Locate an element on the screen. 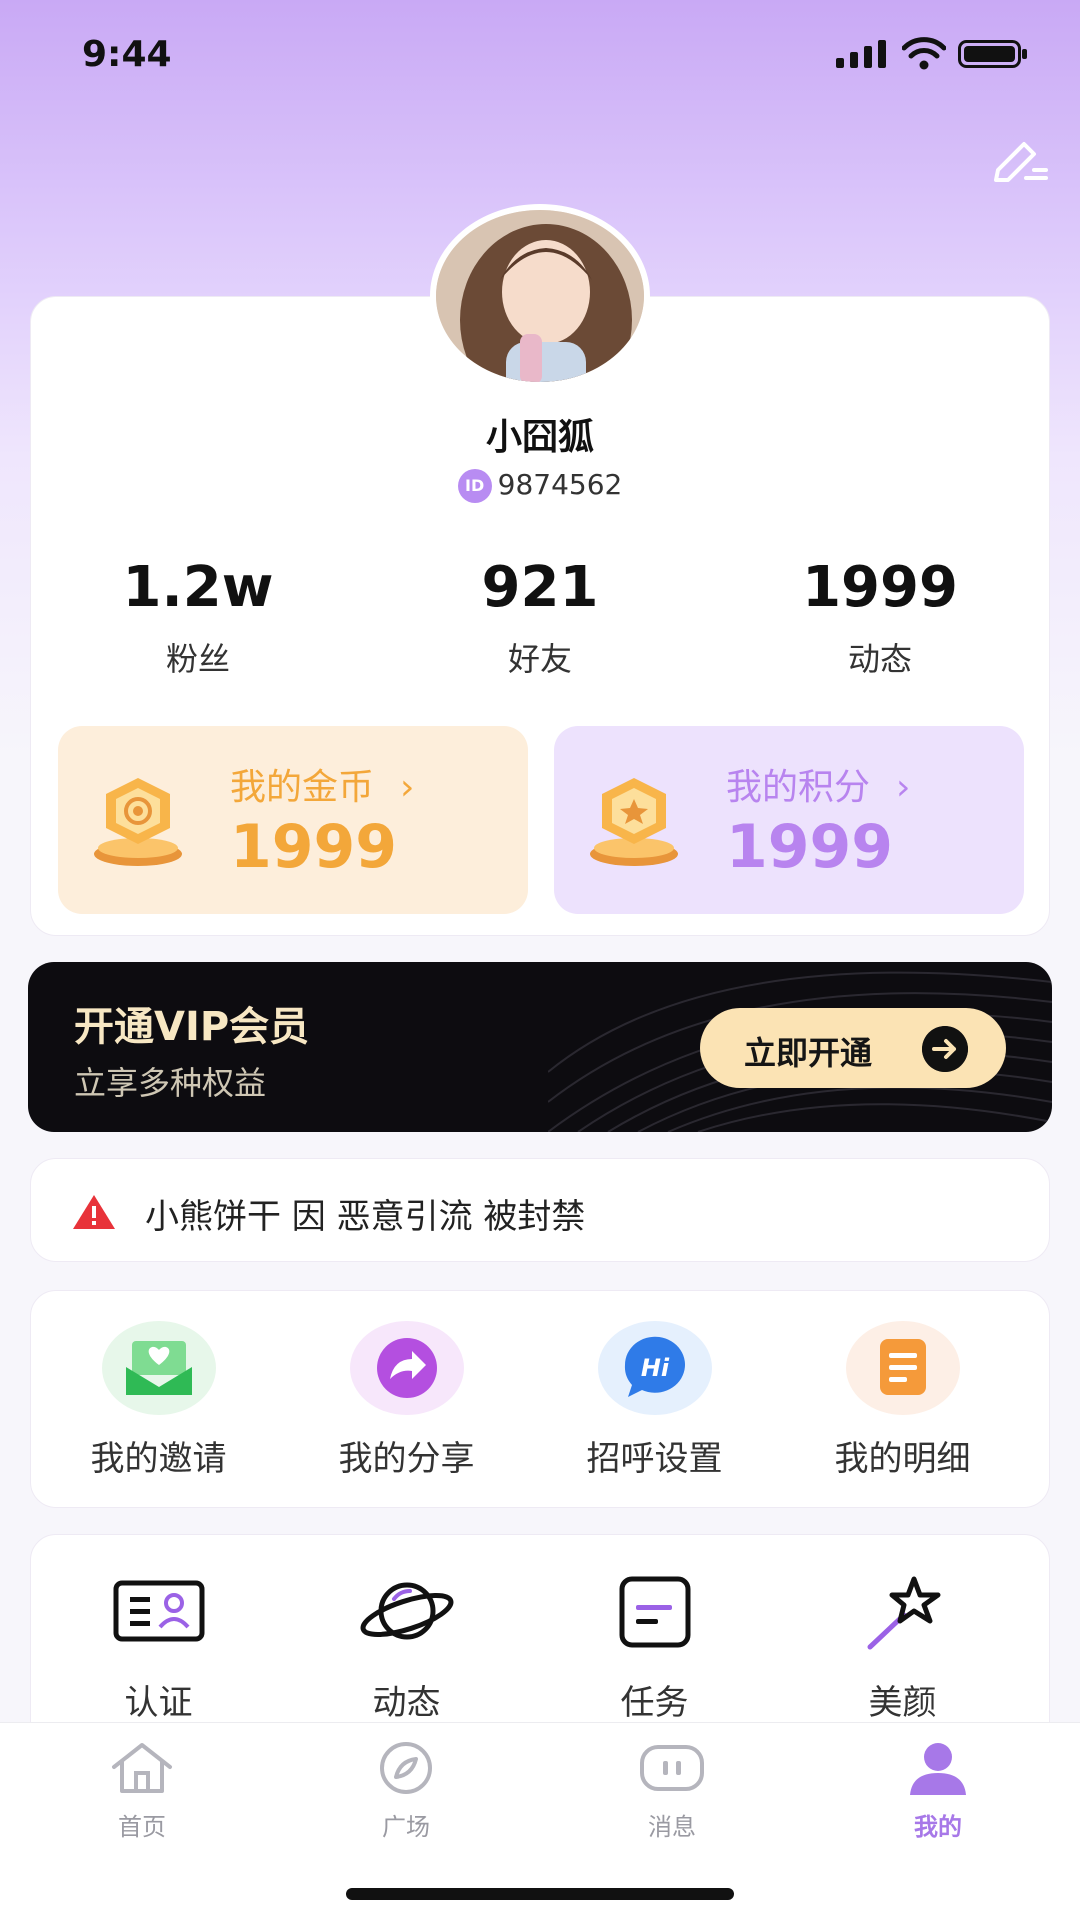  action-my-details: 我的明细 is located at coordinates (902, 1400).